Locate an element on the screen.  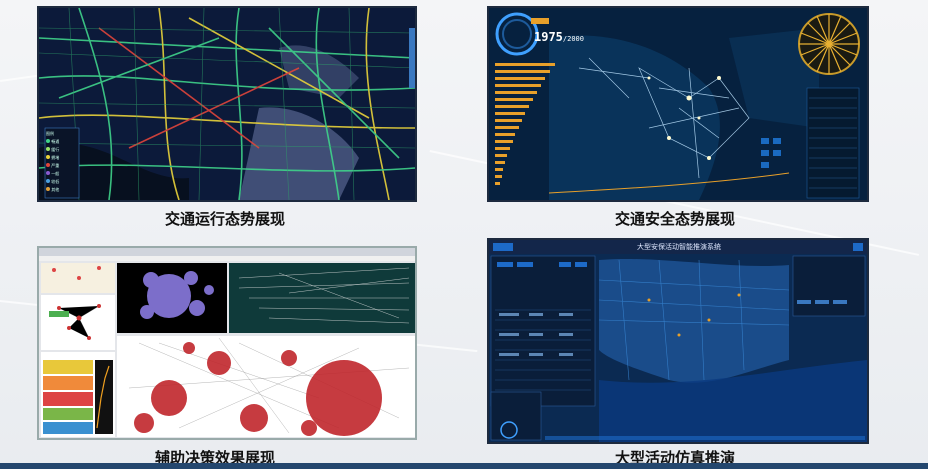
legend-label: 其他 is located at coordinates (55, 189).